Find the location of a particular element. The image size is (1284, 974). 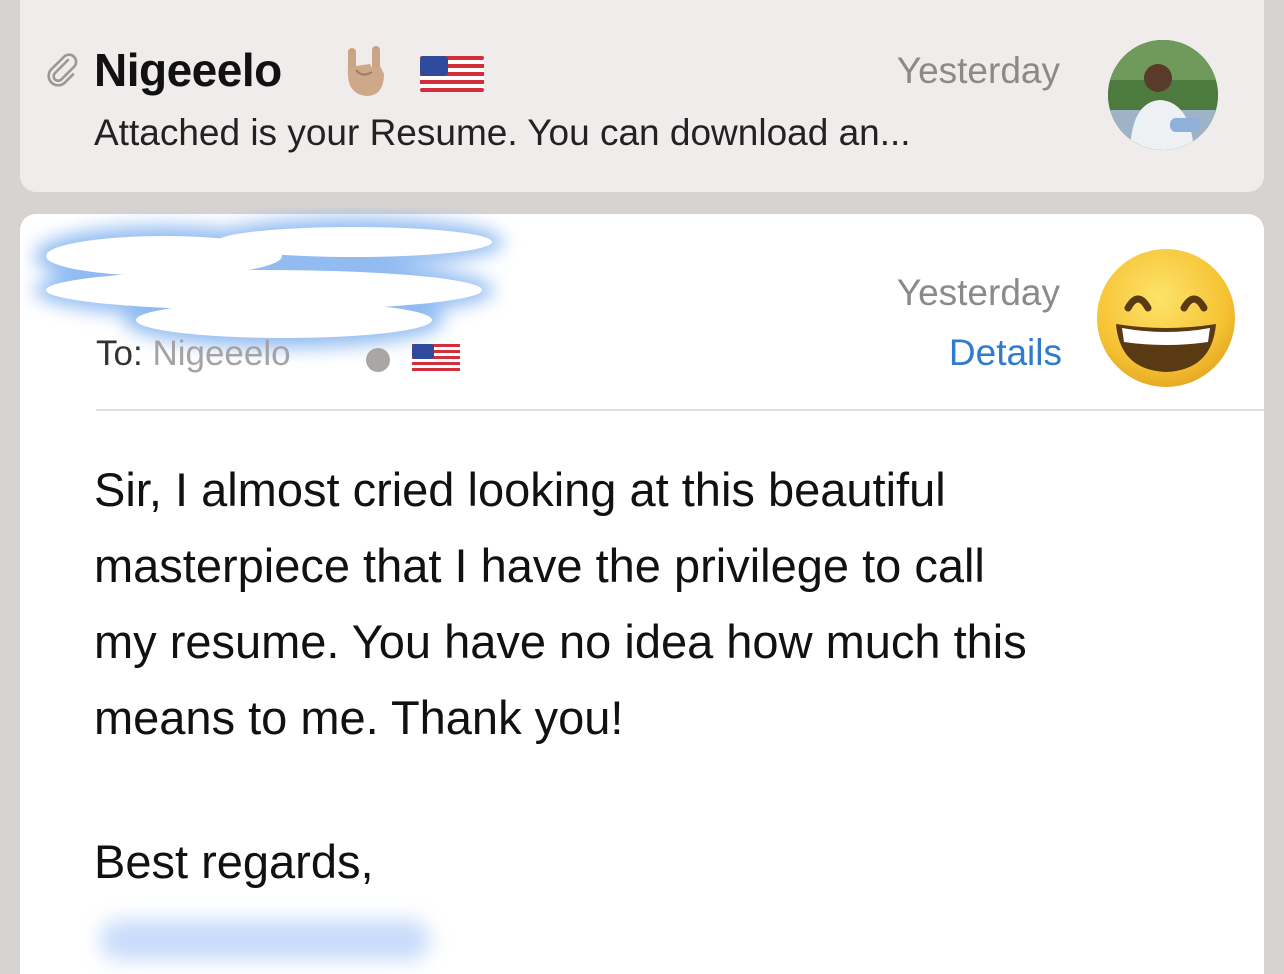

sender-name: Nigeeelo is located at coordinates (188, 70).